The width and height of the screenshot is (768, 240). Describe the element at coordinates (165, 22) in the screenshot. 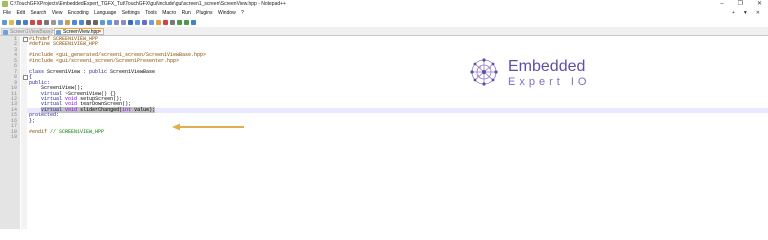

I see `record-macro-icon` at that location.